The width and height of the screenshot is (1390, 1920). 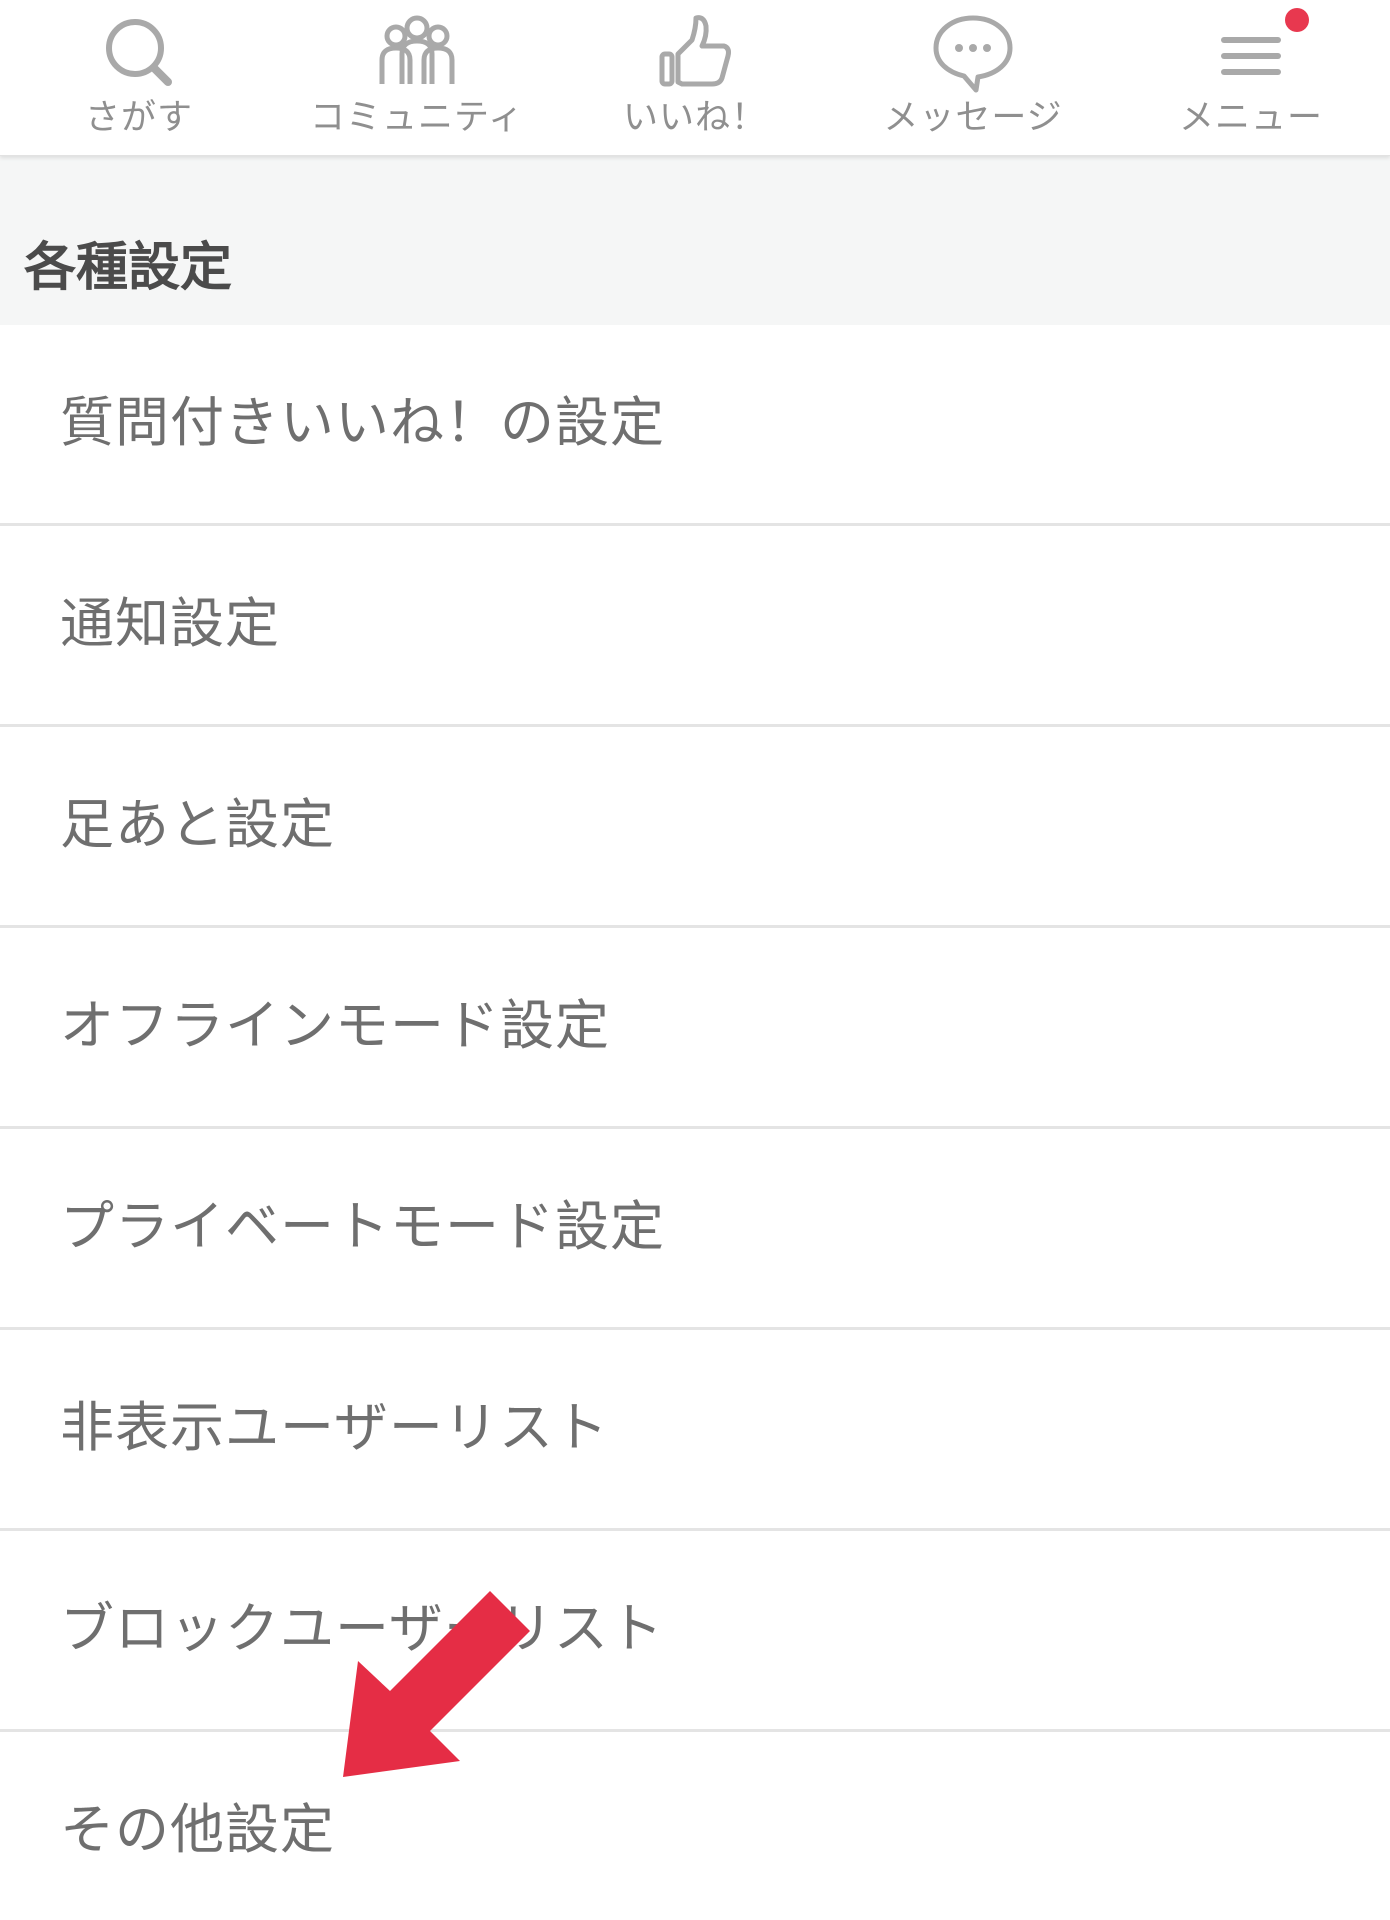 I want to click on chat-bubble-icon, so click(x=973, y=52).